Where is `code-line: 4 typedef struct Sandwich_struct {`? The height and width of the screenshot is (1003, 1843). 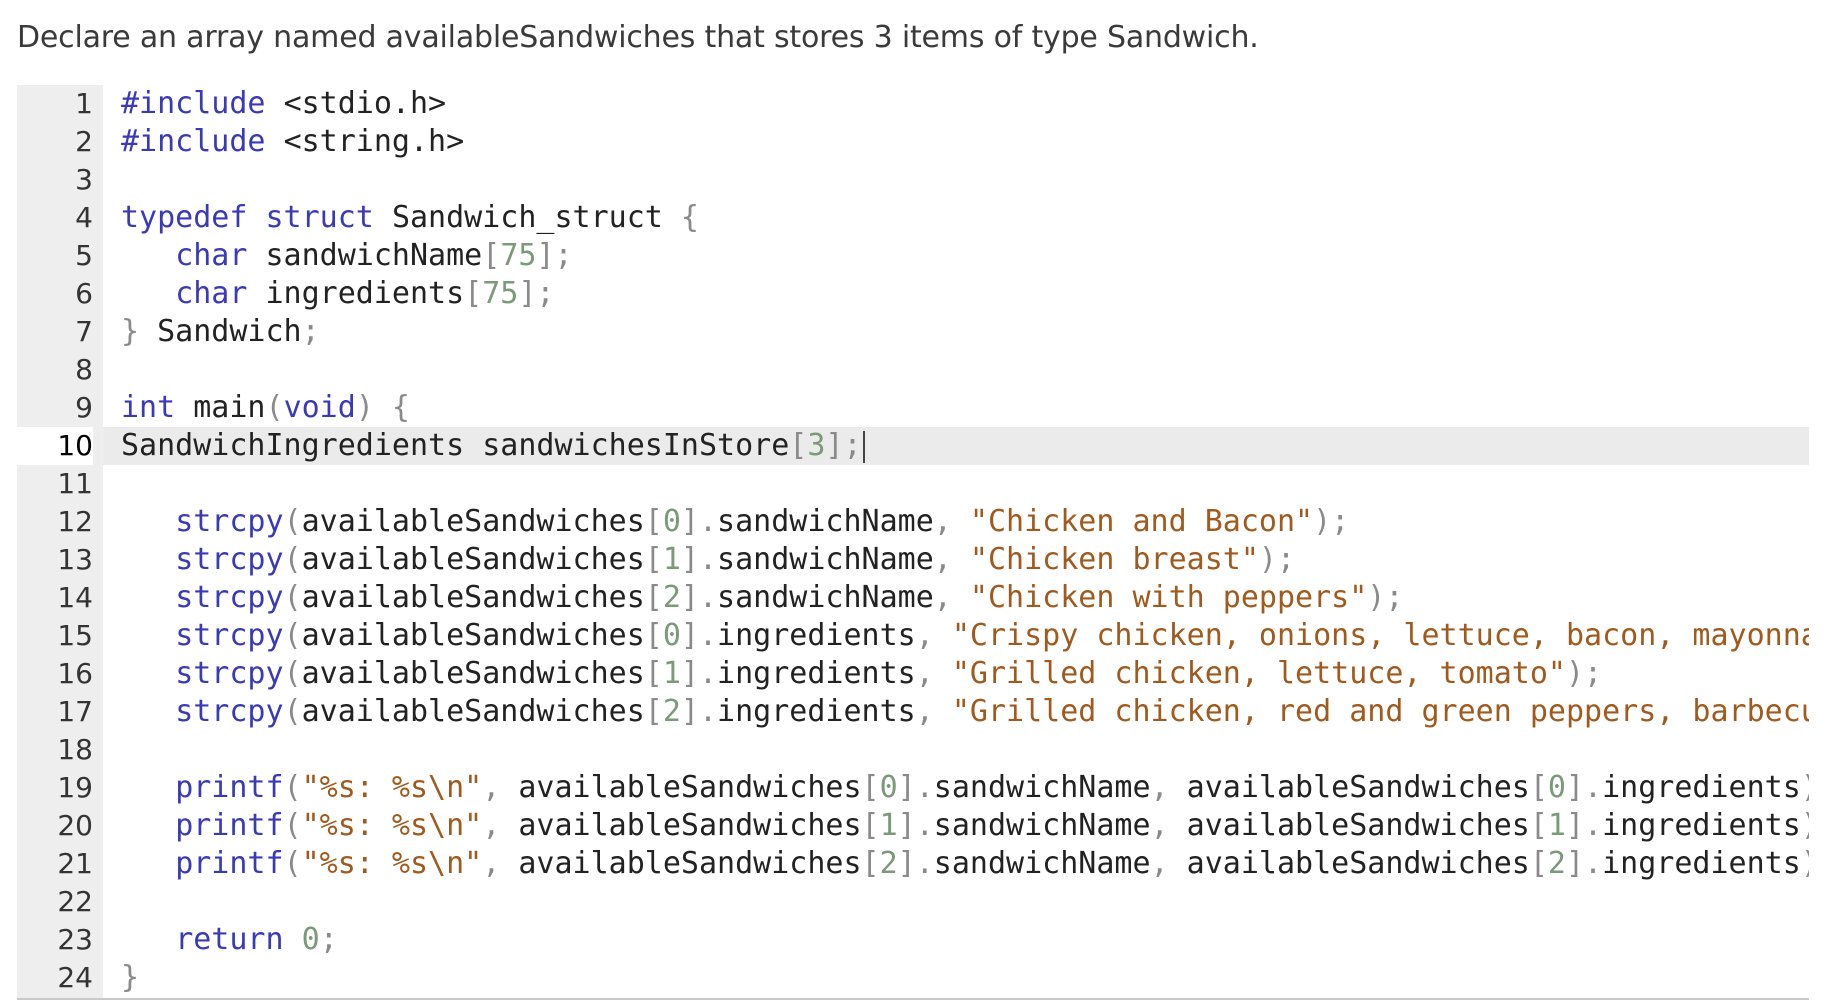
code-line: 4 typedef struct Sandwich_struct { is located at coordinates (913, 218).